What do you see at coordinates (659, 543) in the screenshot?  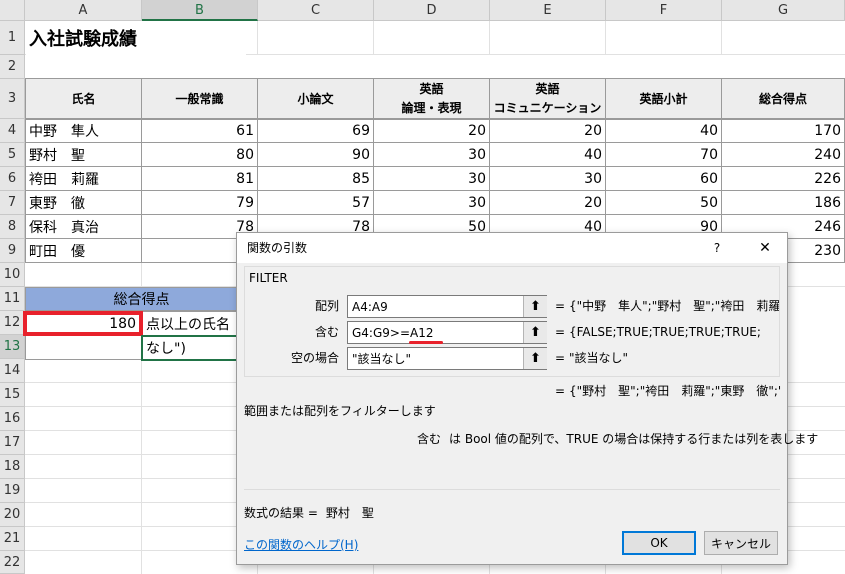 I see `ok-button: OK` at bounding box center [659, 543].